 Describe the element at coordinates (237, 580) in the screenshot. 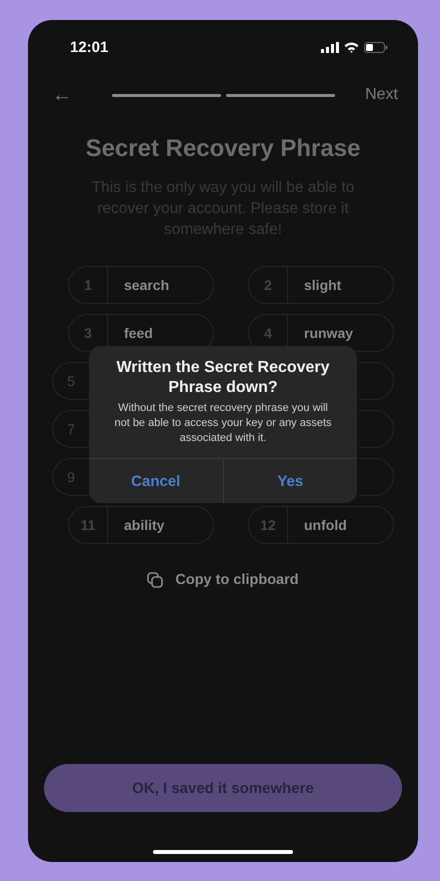

I see `copy-link: Copy to clipboard` at that location.